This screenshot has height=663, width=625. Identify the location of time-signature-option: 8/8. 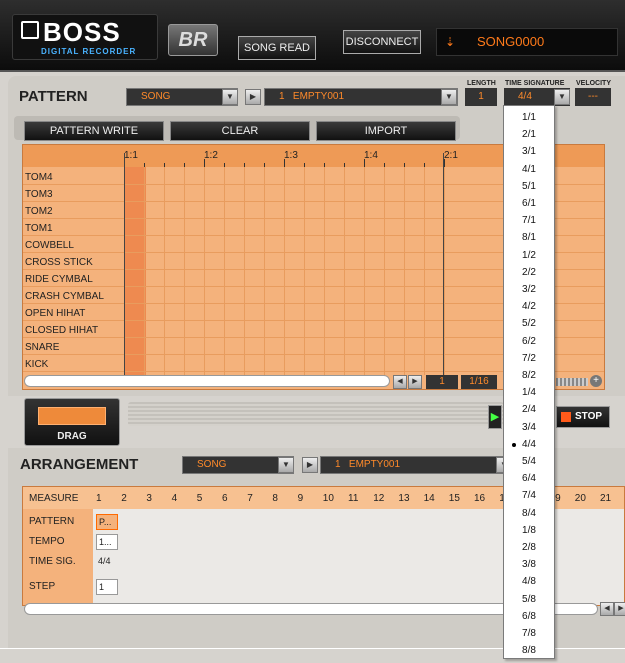
(529, 650).